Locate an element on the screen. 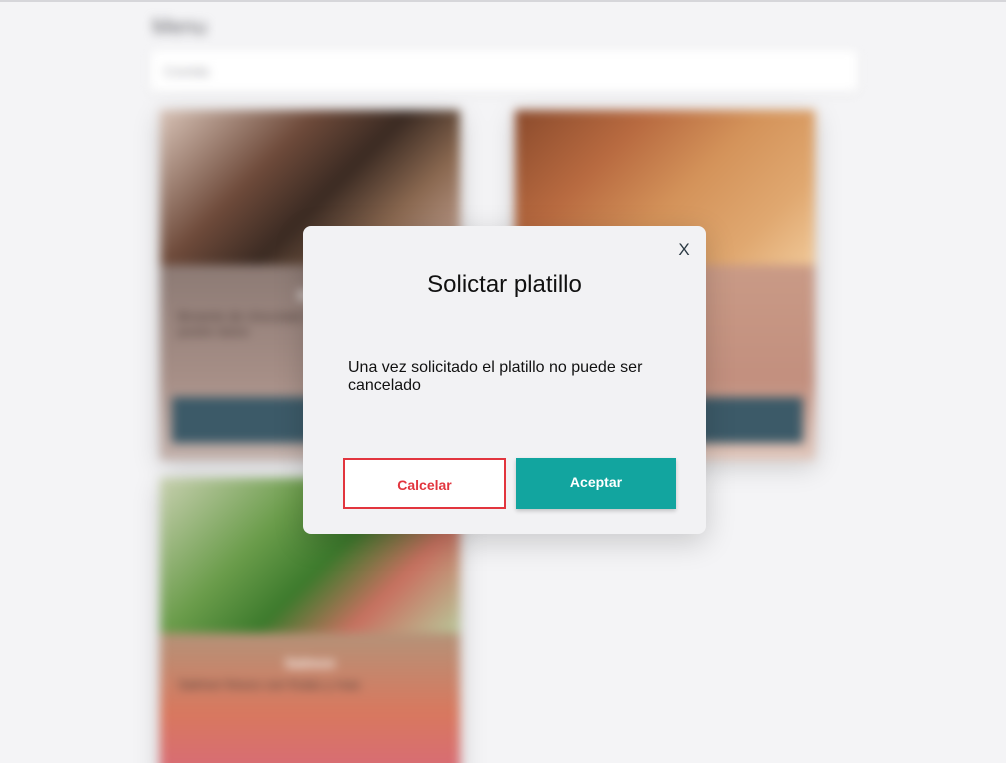  search-placeholder: Comida is located at coordinates (186, 71).